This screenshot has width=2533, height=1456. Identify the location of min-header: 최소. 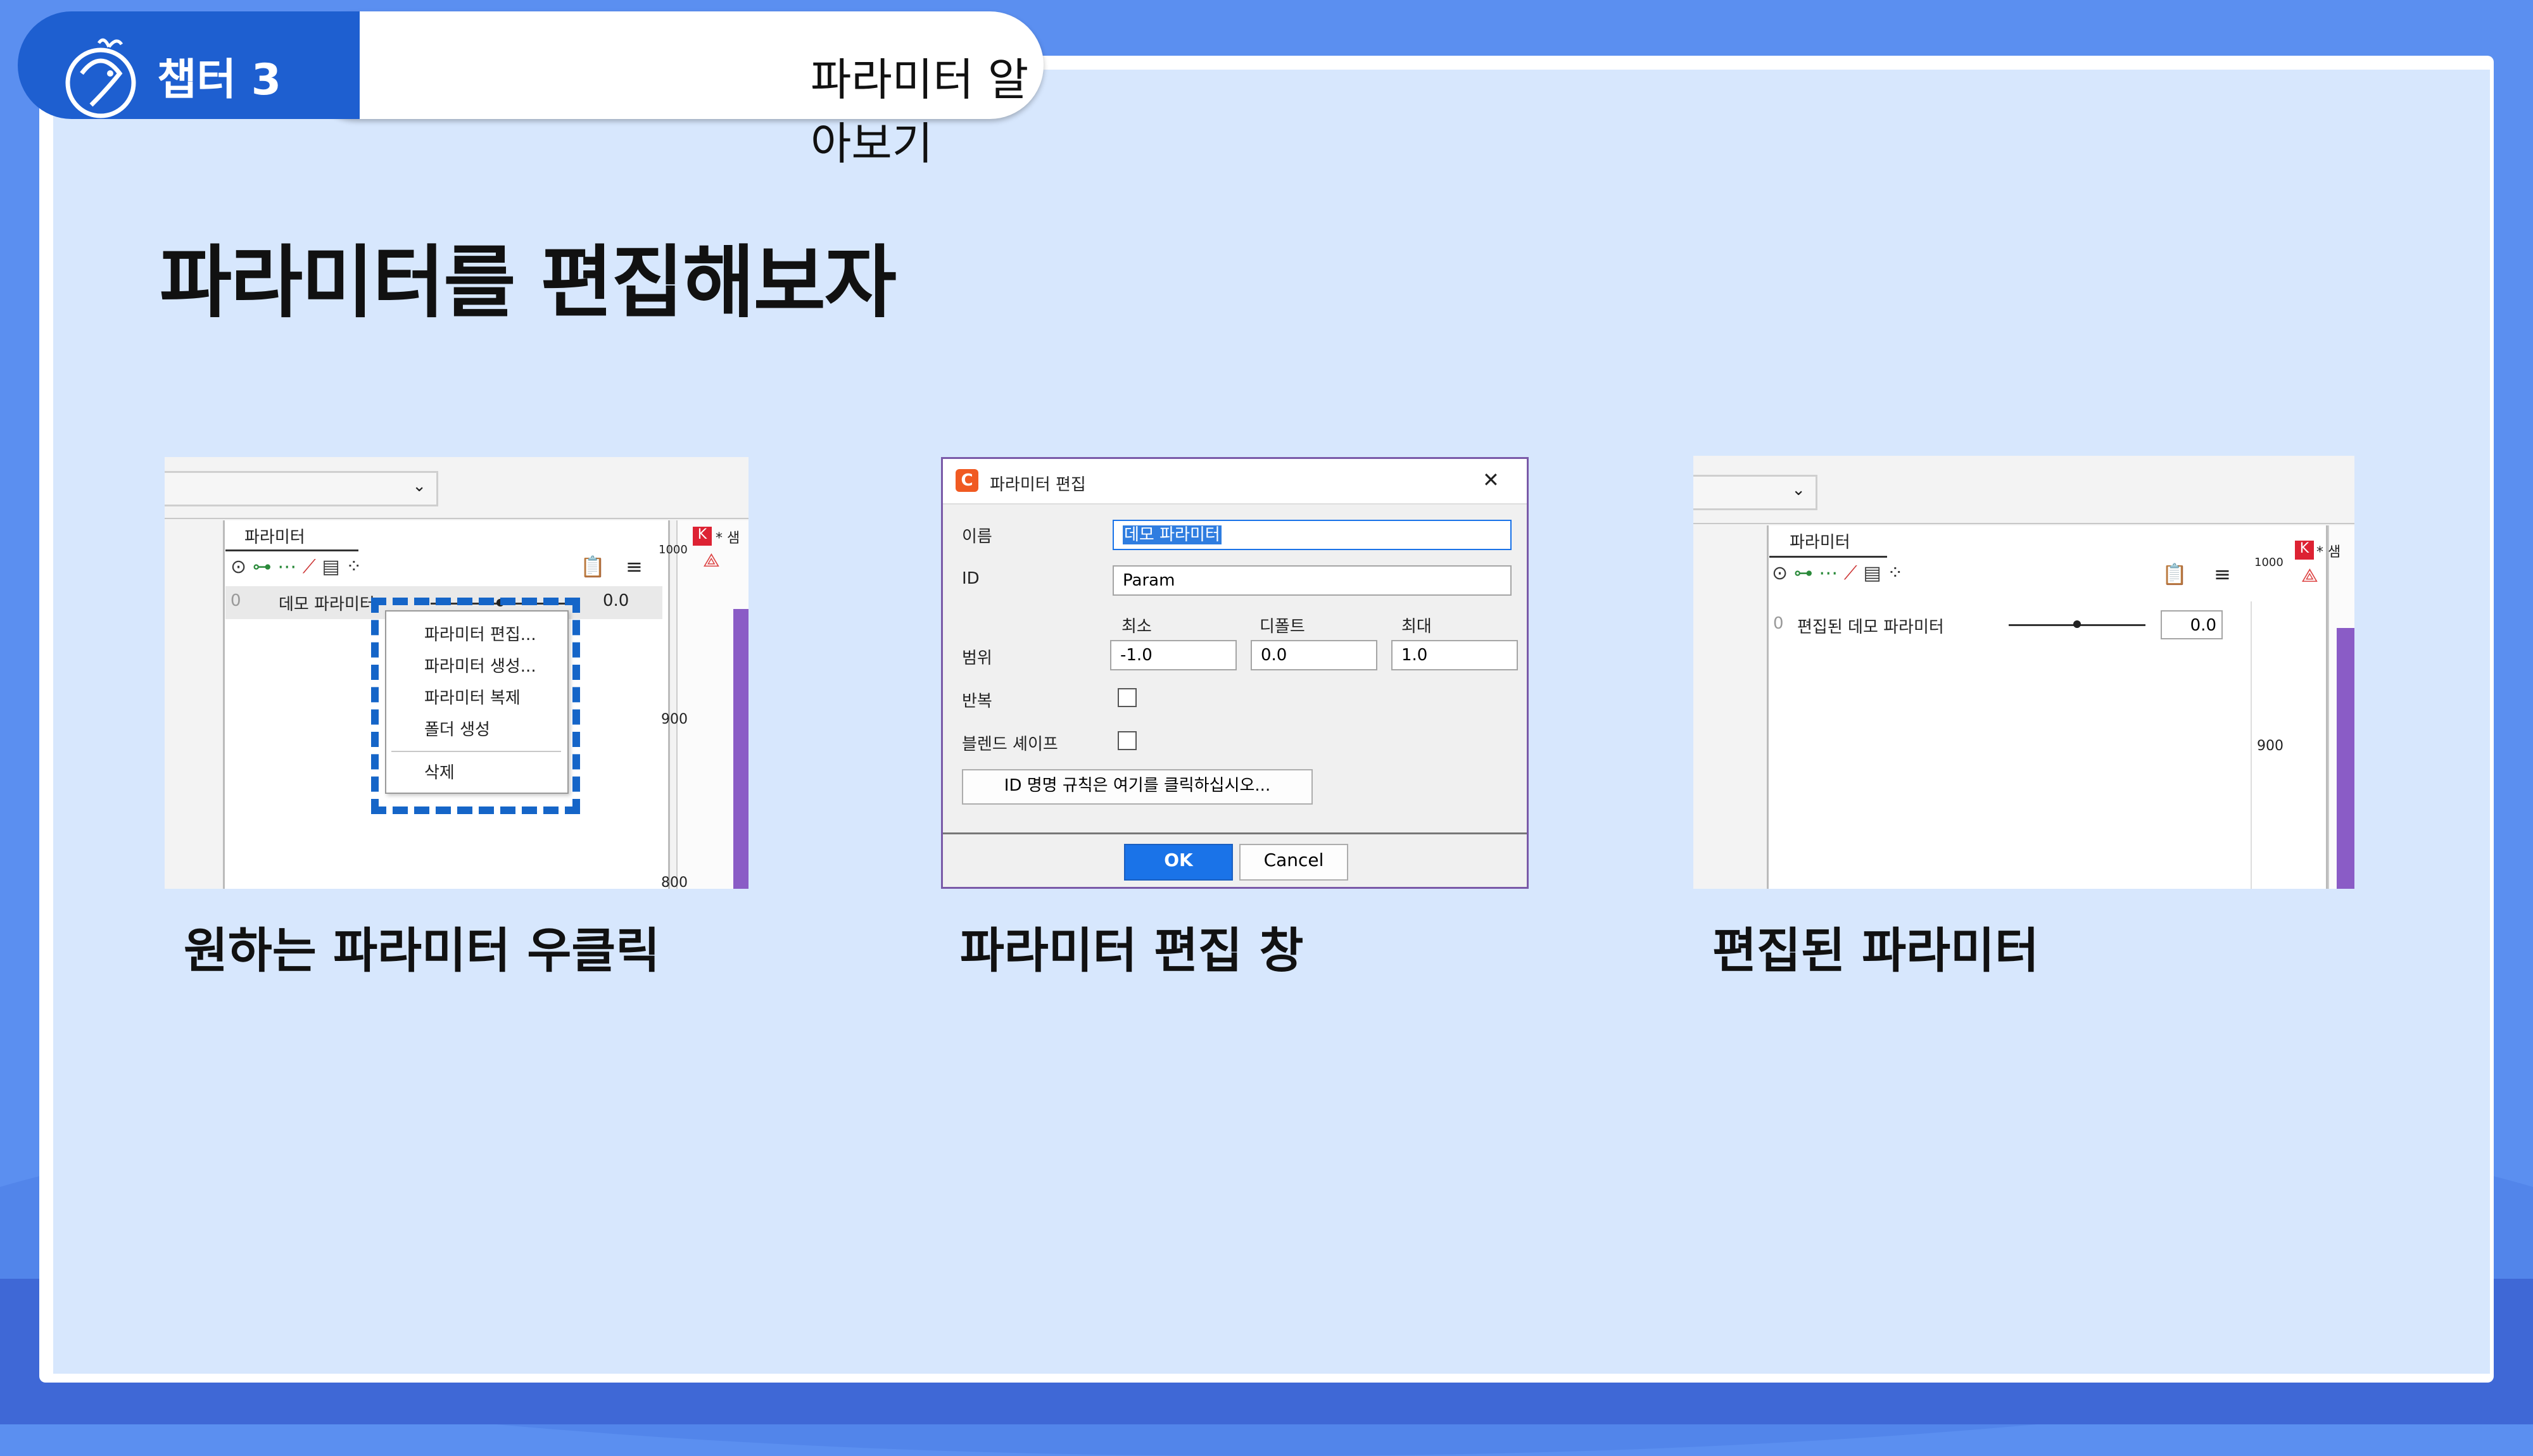
(1136, 626).